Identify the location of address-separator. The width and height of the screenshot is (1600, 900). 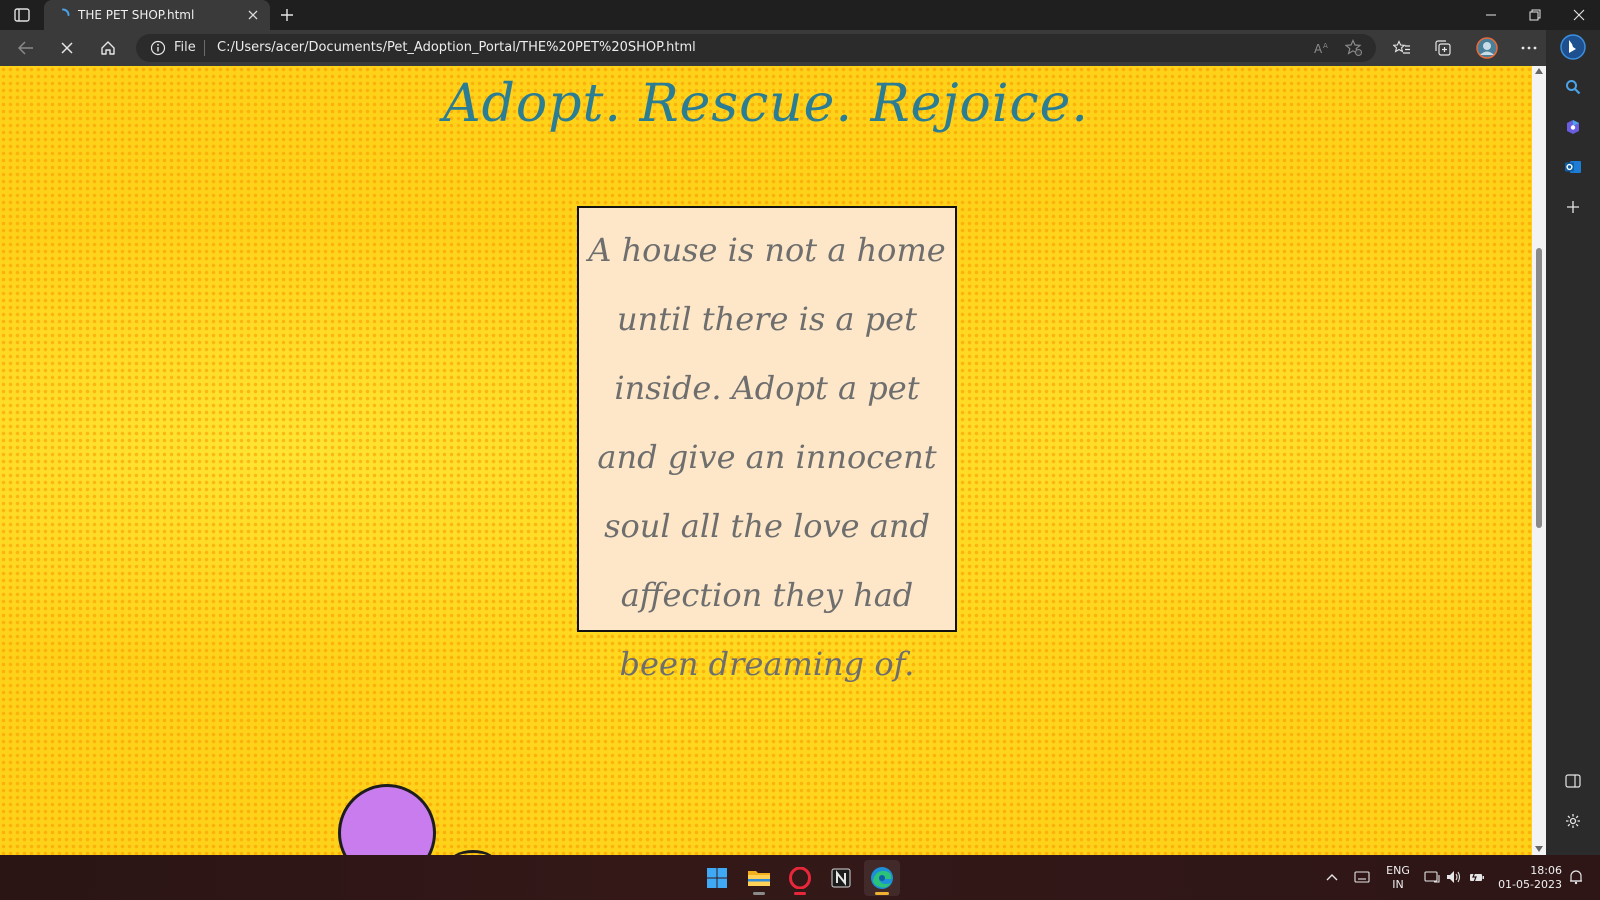
(204, 48).